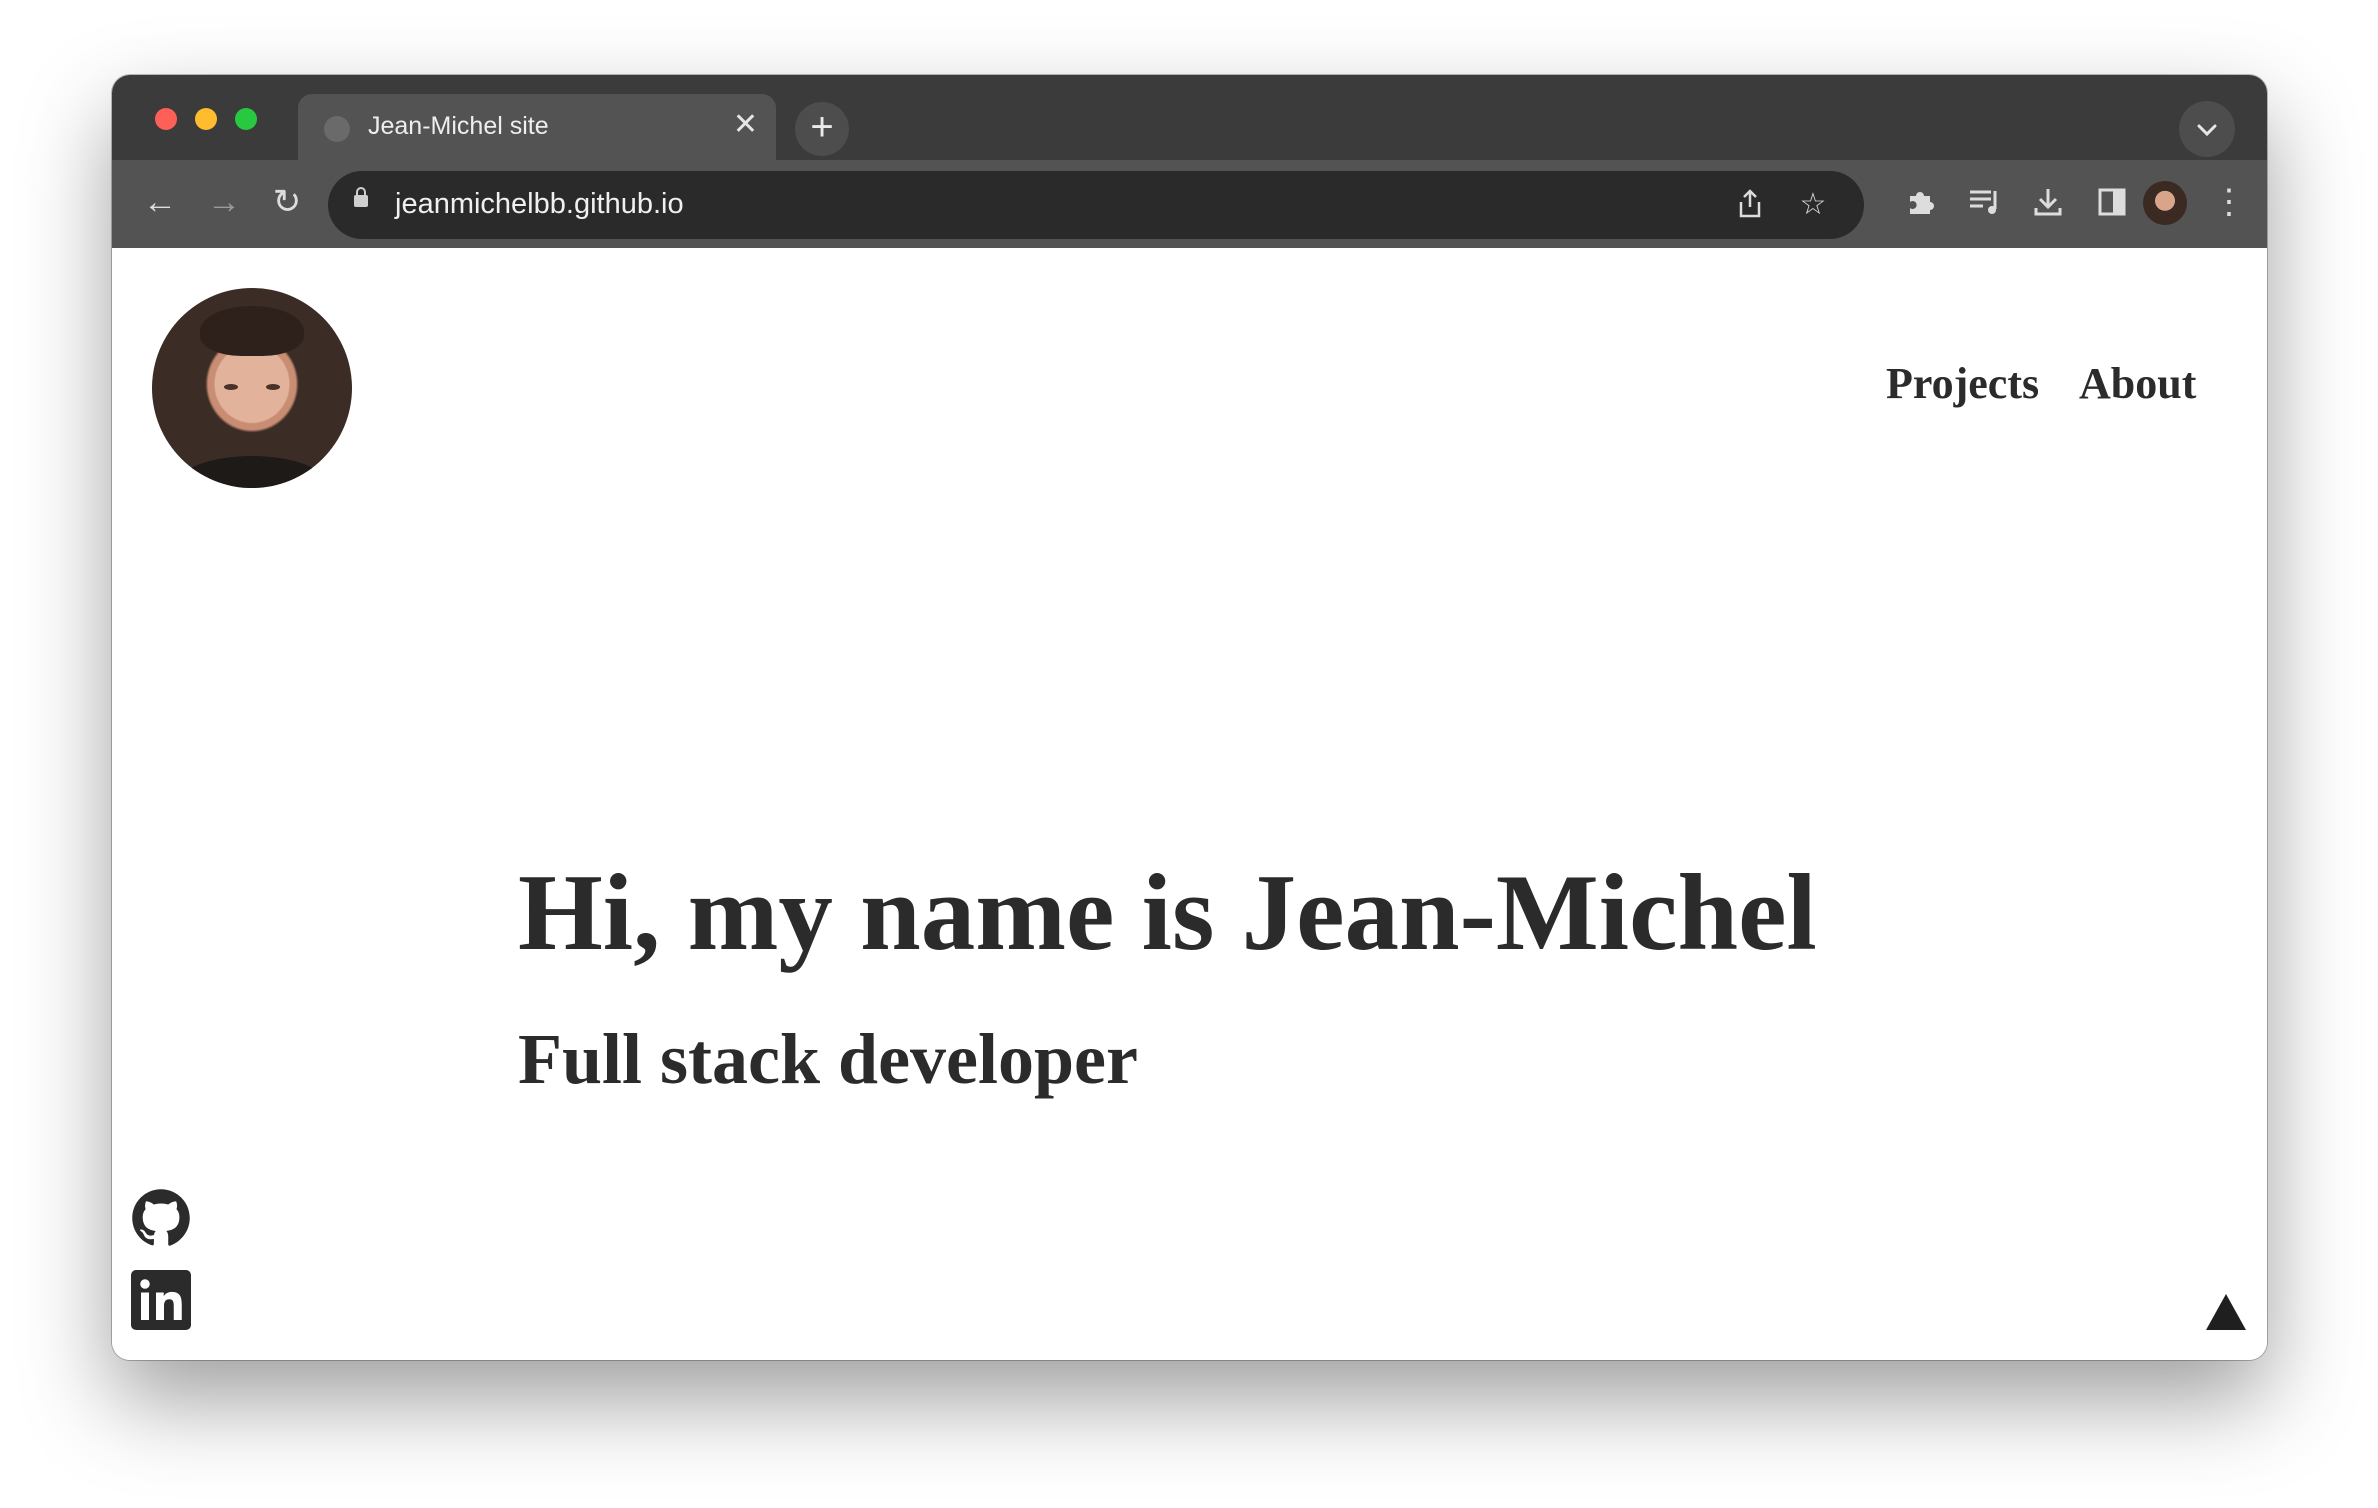 The height and width of the screenshot is (1508, 2378). I want to click on tab-title: Jean-Michel site, so click(458, 126).